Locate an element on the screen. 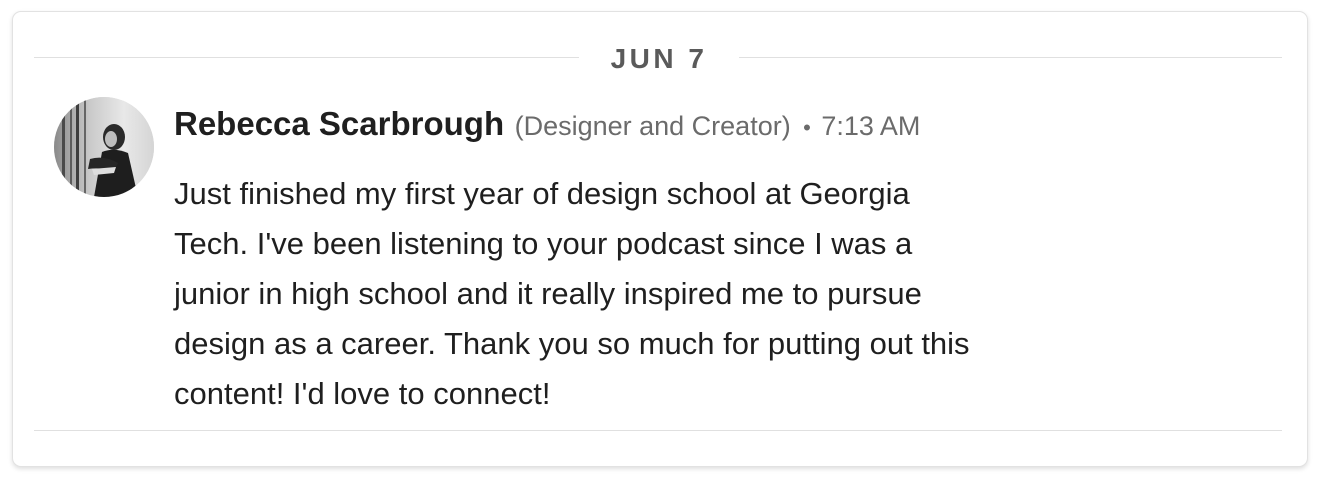 The image size is (1320, 480). author-name: Rebecca Scarbrough is located at coordinates (339, 123).